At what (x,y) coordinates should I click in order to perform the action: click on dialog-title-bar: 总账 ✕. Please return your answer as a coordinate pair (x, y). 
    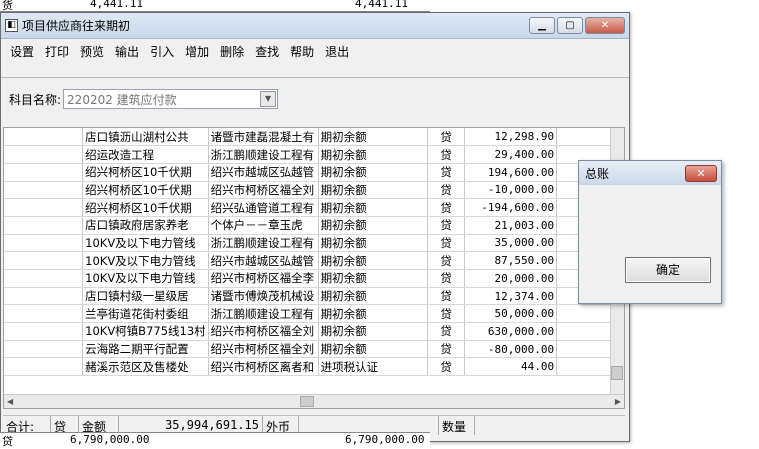
    Looking at the image, I should click on (650, 173).